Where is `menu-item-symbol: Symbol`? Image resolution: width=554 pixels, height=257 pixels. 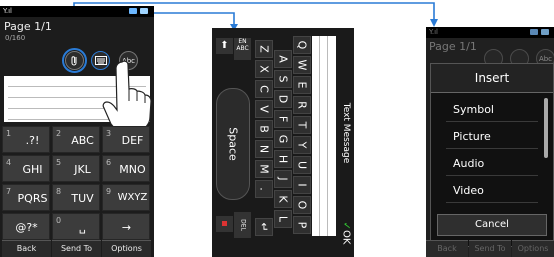
menu-item-symbol: Symbol is located at coordinates (492, 108).